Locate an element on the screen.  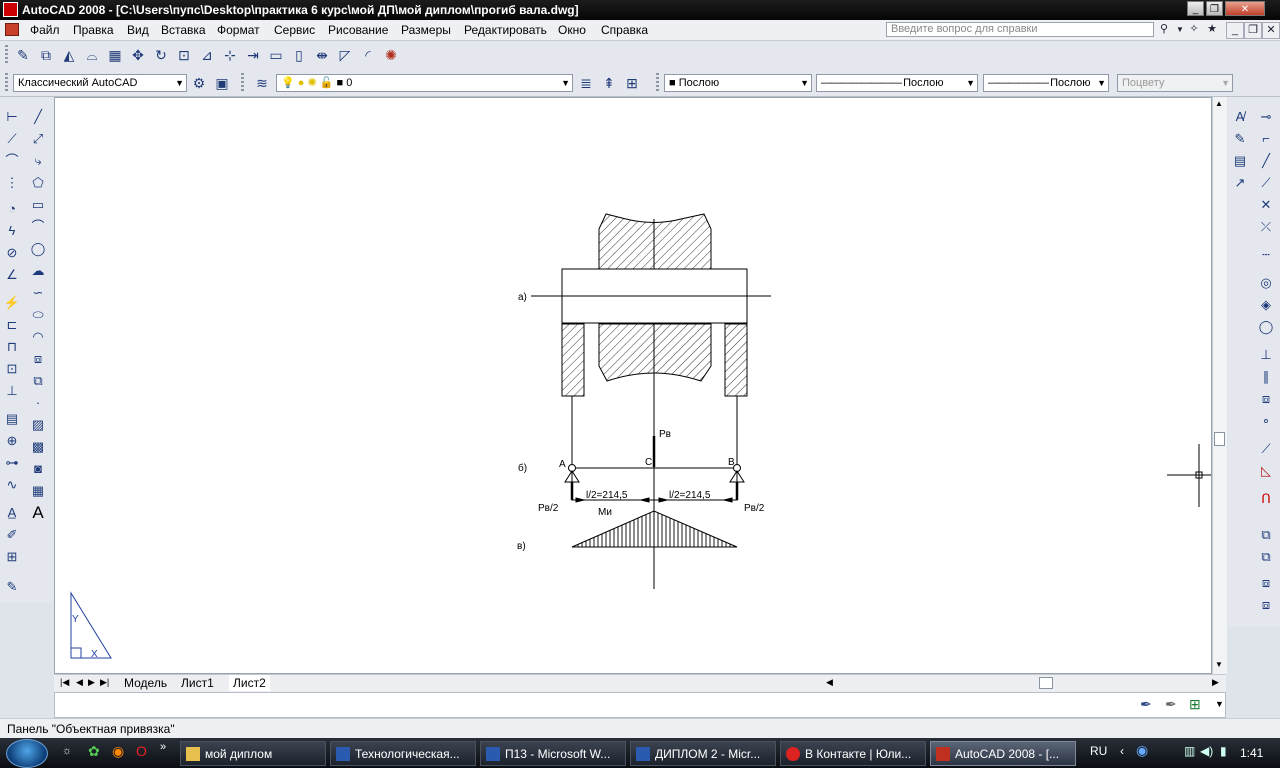
workspace-settings-icon: ⚙ is located at coordinates (199, 83).